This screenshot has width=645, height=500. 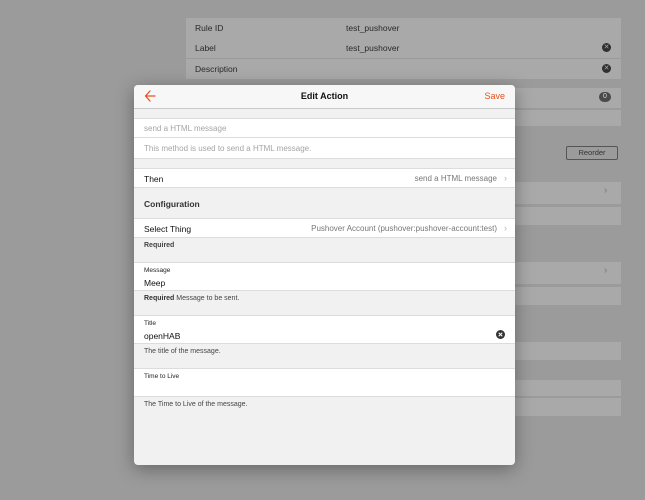 What do you see at coordinates (209, 28) in the screenshot?
I see `bg-rule-id-label: Rule ID` at bounding box center [209, 28].